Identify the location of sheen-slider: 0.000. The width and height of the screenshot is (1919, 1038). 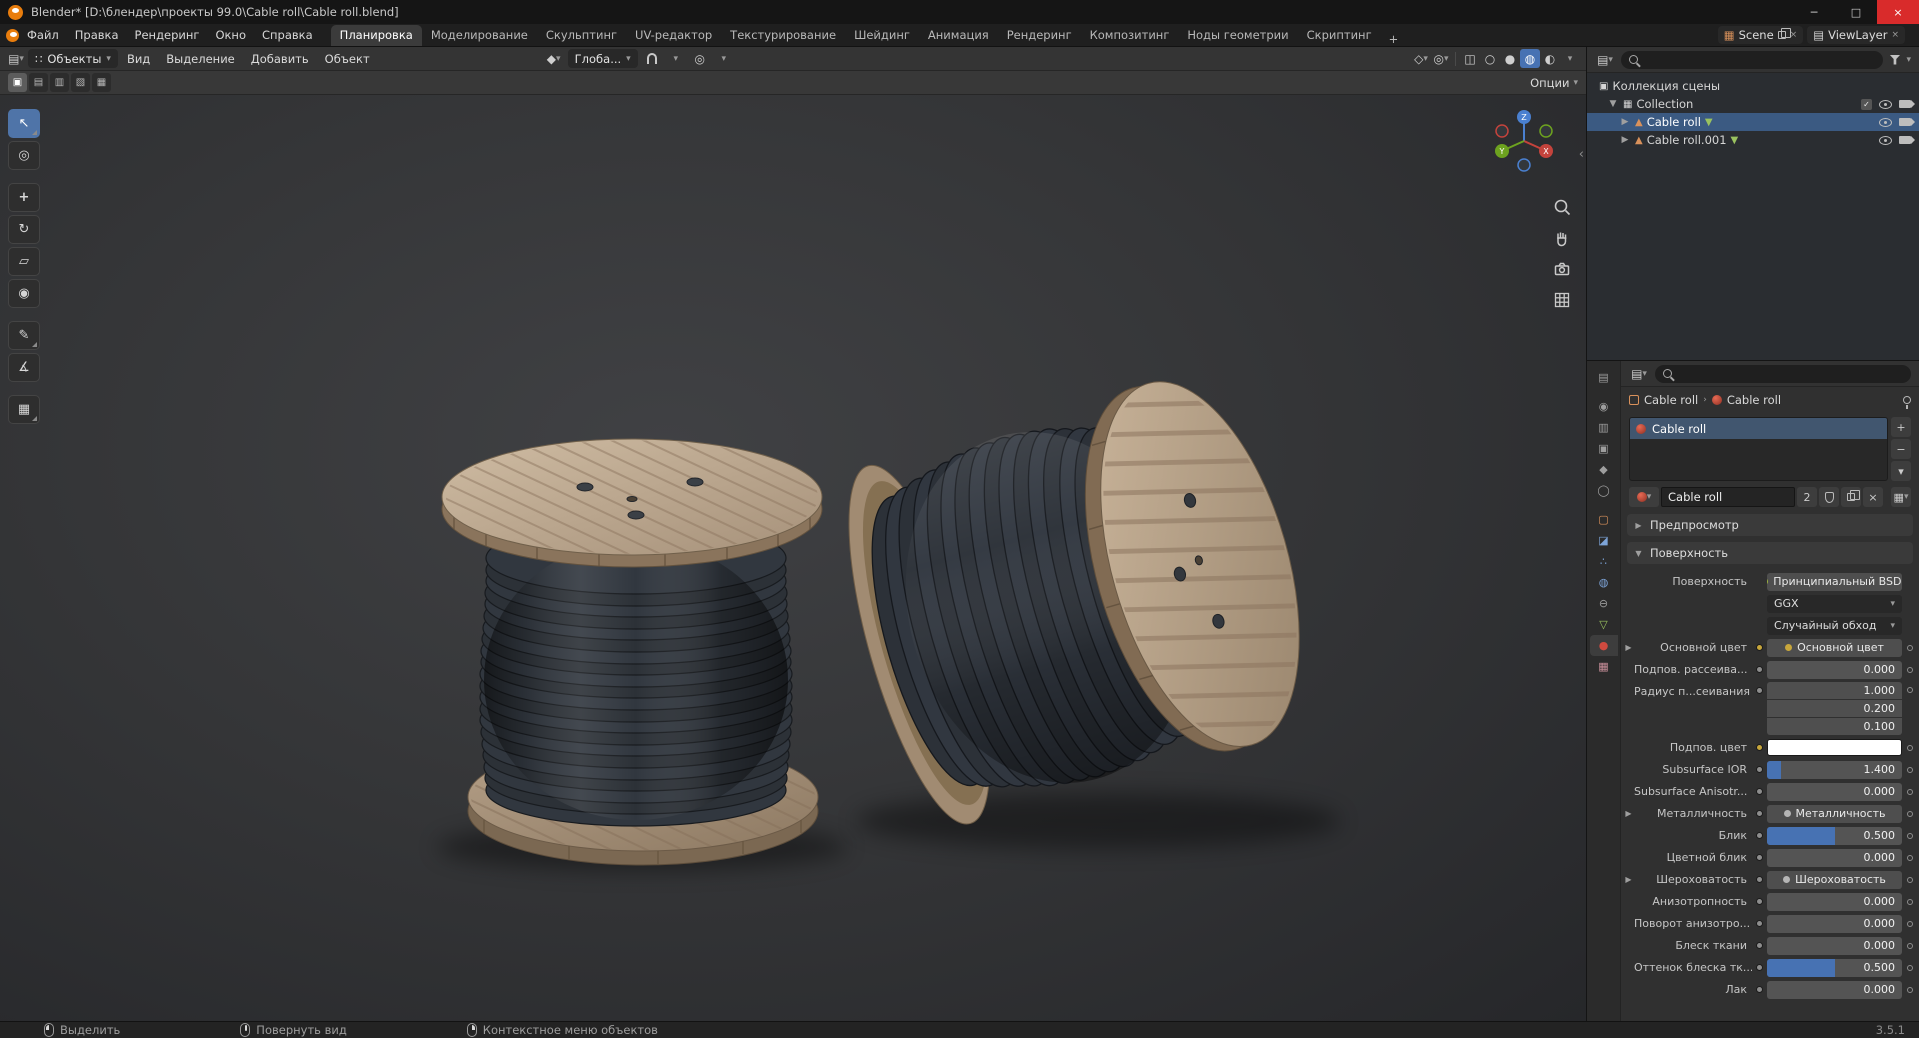
(1834, 945).